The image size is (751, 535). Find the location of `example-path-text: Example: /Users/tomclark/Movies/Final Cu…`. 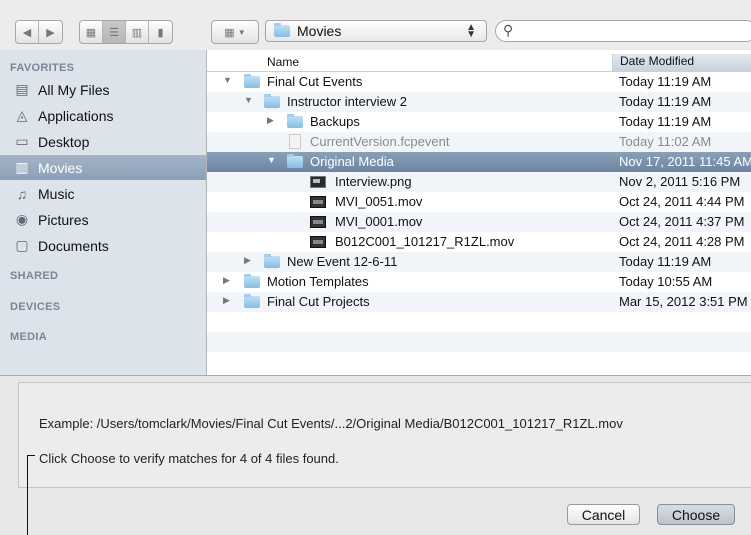

example-path-text: Example: /Users/tomclark/Movies/Final Cu… is located at coordinates (331, 423).